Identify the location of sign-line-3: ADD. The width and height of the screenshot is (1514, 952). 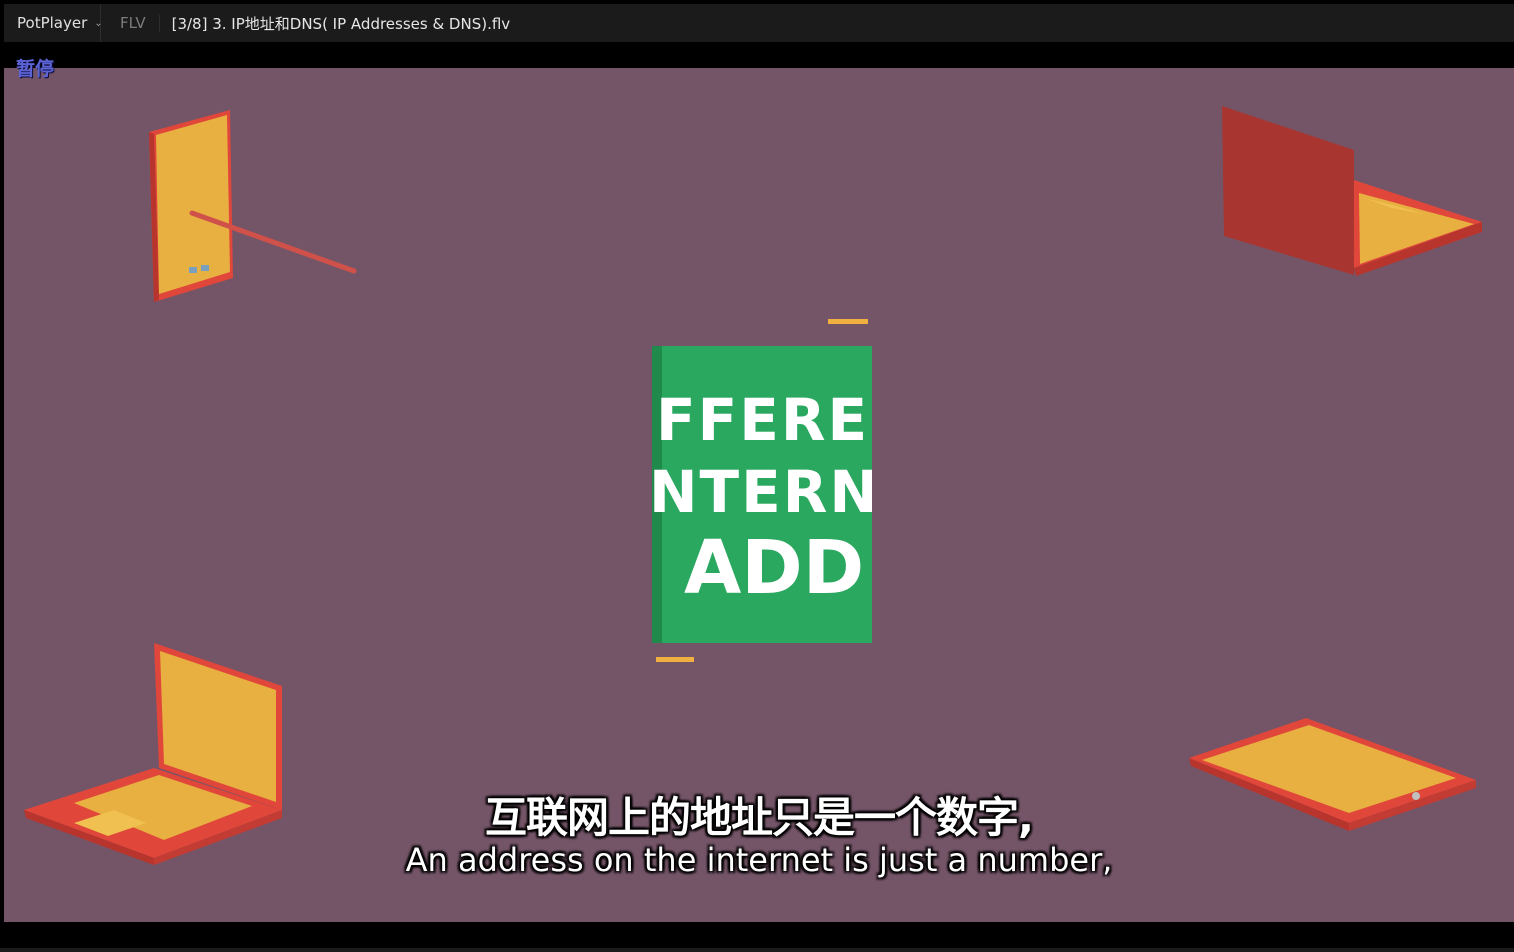
(774, 568).